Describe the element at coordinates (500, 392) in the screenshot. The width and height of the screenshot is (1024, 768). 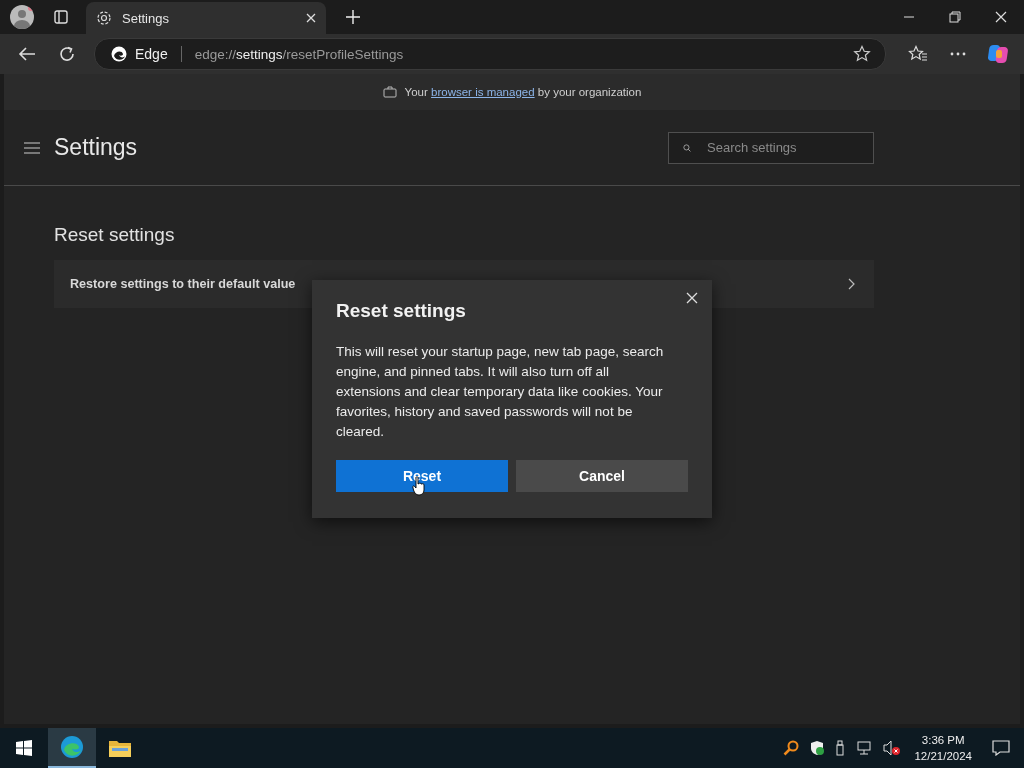
I see `dialog-message: This will reset your startup page, new tab page, search engine, and pinned tabs. It will also turn off all extensions and clear temporary data like cookies. Your favorites, history and saved passwords will not be cleared.` at that location.